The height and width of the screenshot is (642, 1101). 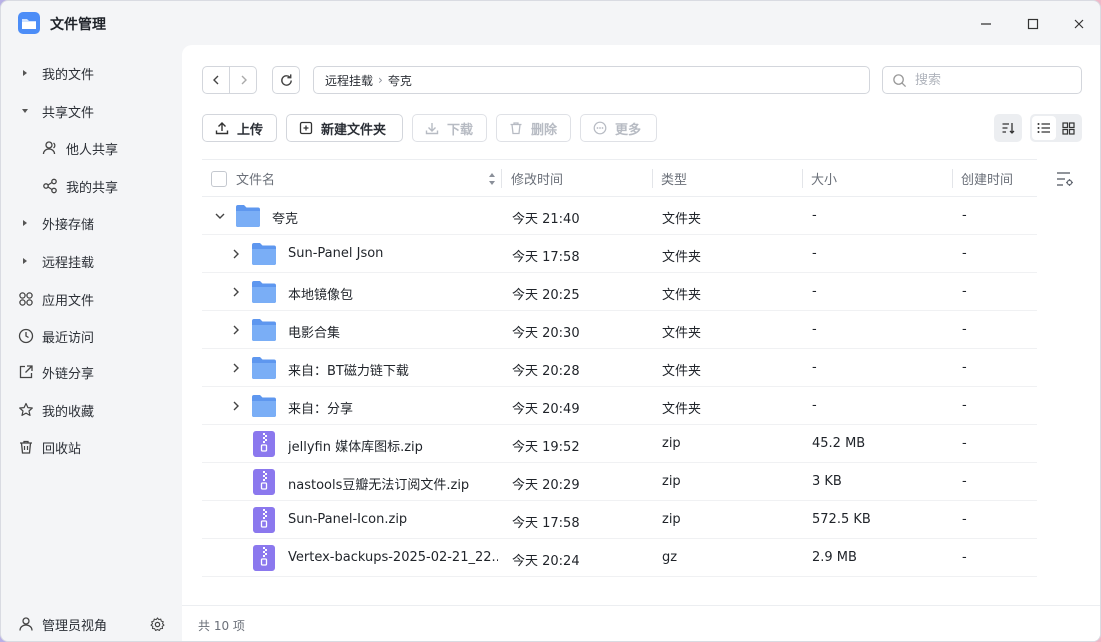 What do you see at coordinates (674, 178) in the screenshot?
I see `column-header-type: 类型` at bounding box center [674, 178].